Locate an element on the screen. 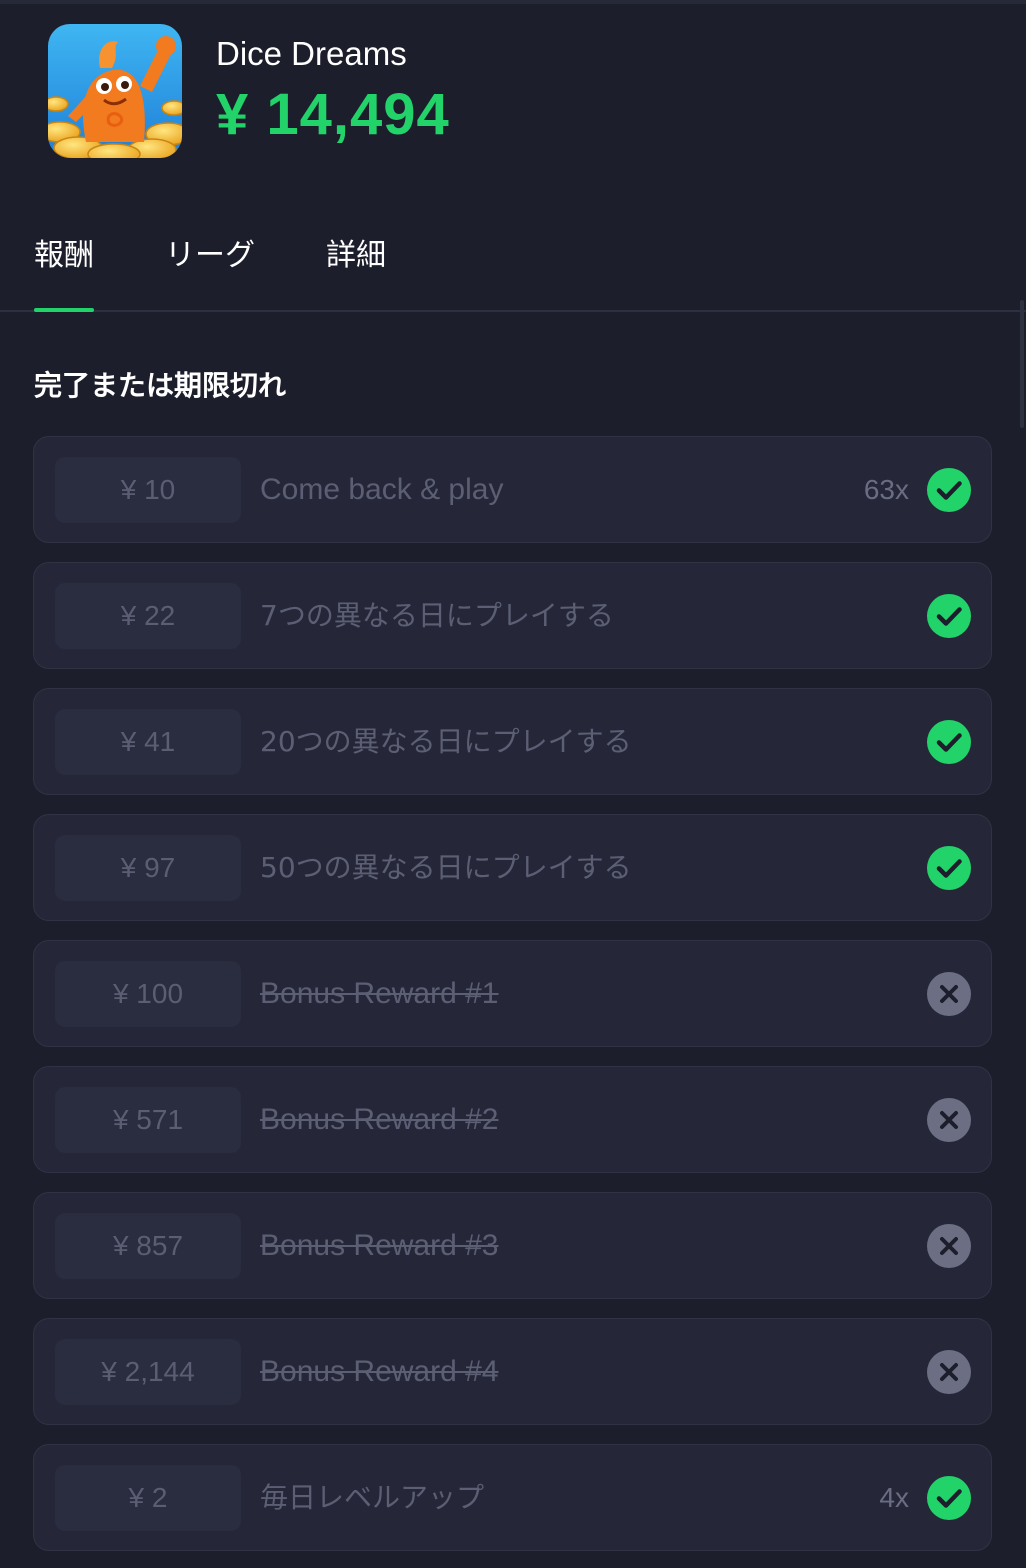 The image size is (1026, 1568). reward-title: 50つの異なる日にプレイする is located at coordinates (446, 867).